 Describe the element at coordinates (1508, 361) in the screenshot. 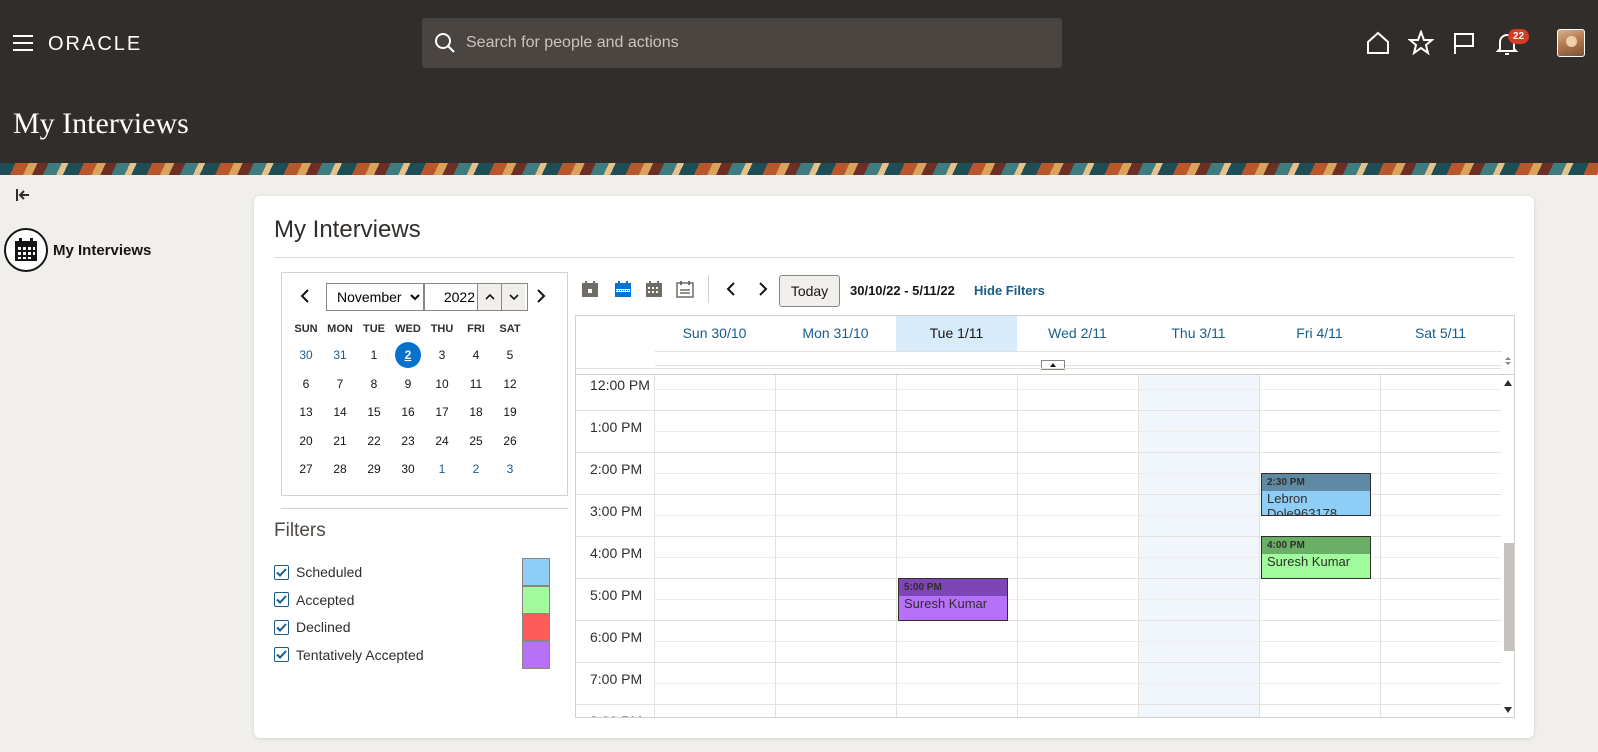

I see `all-day-scroll-icon` at that location.